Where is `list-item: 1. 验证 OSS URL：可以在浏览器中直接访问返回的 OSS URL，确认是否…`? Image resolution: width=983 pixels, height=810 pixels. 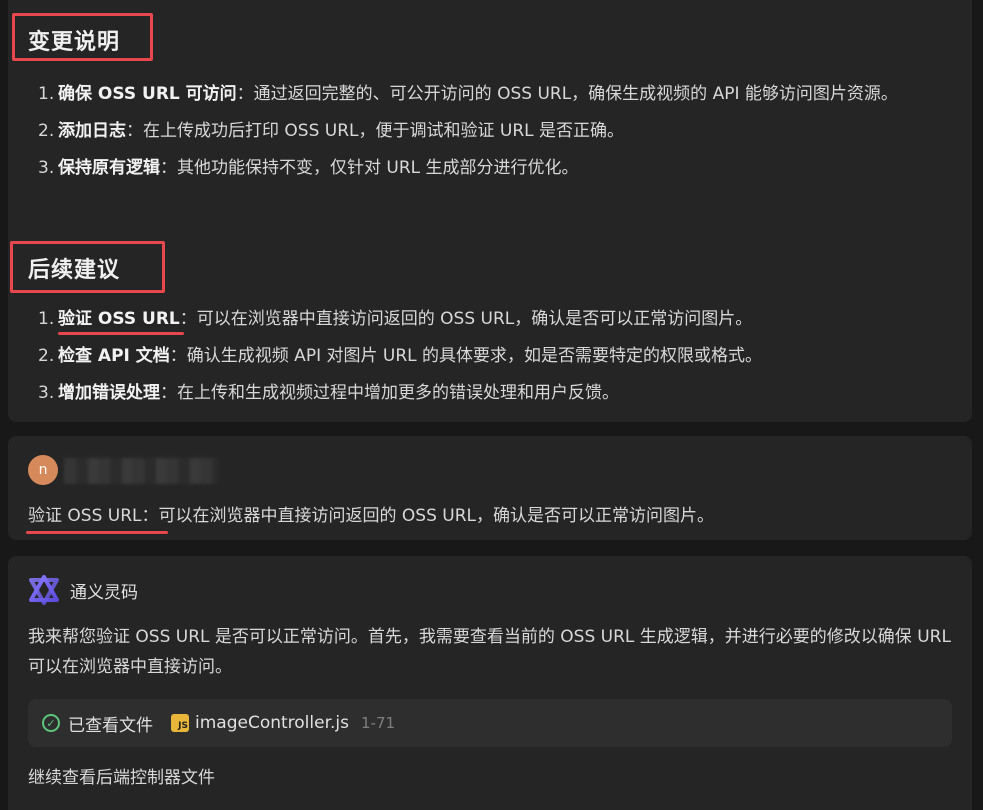
list-item: 1. 验证 OSS URL：可以在浏览器中直接访问返回的 OSS URL，确认是否… is located at coordinates (395, 319).